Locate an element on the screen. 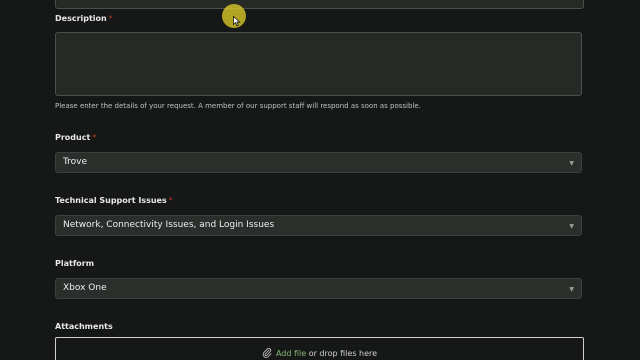 The width and height of the screenshot is (640, 360). description-textarea is located at coordinates (318, 64).